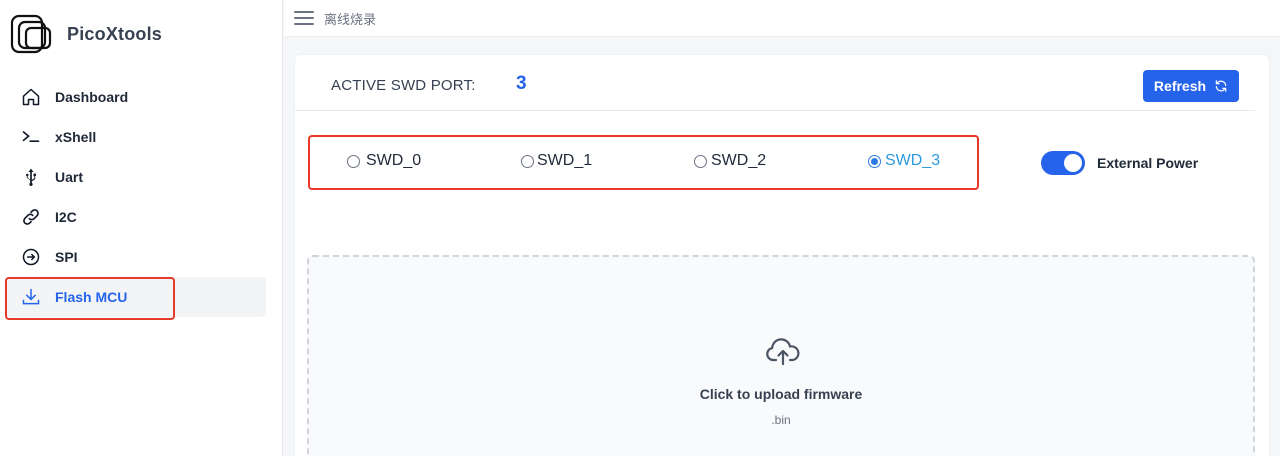  I want to click on sidebar-item-uart: Uart, so click(136, 177).